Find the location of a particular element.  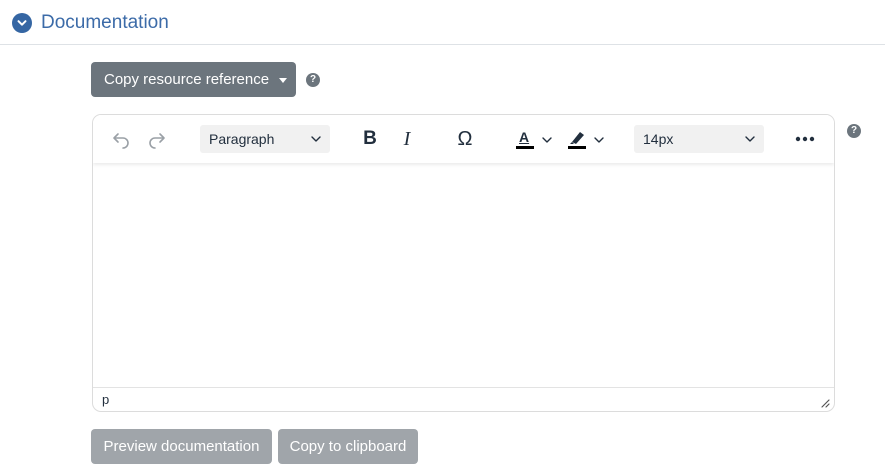

block-format-select: Paragraph is located at coordinates (265, 139).